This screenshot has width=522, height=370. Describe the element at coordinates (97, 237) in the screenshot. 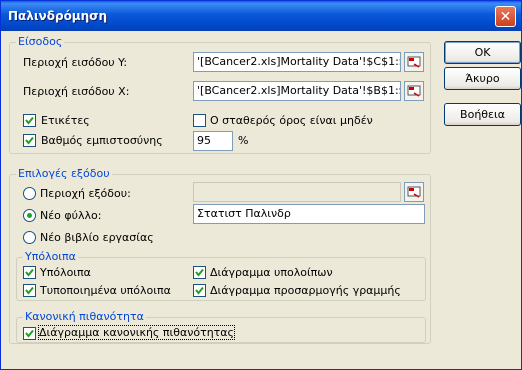

I see `new-workbook-label: Νέο βιβλίο εργασίας` at that location.